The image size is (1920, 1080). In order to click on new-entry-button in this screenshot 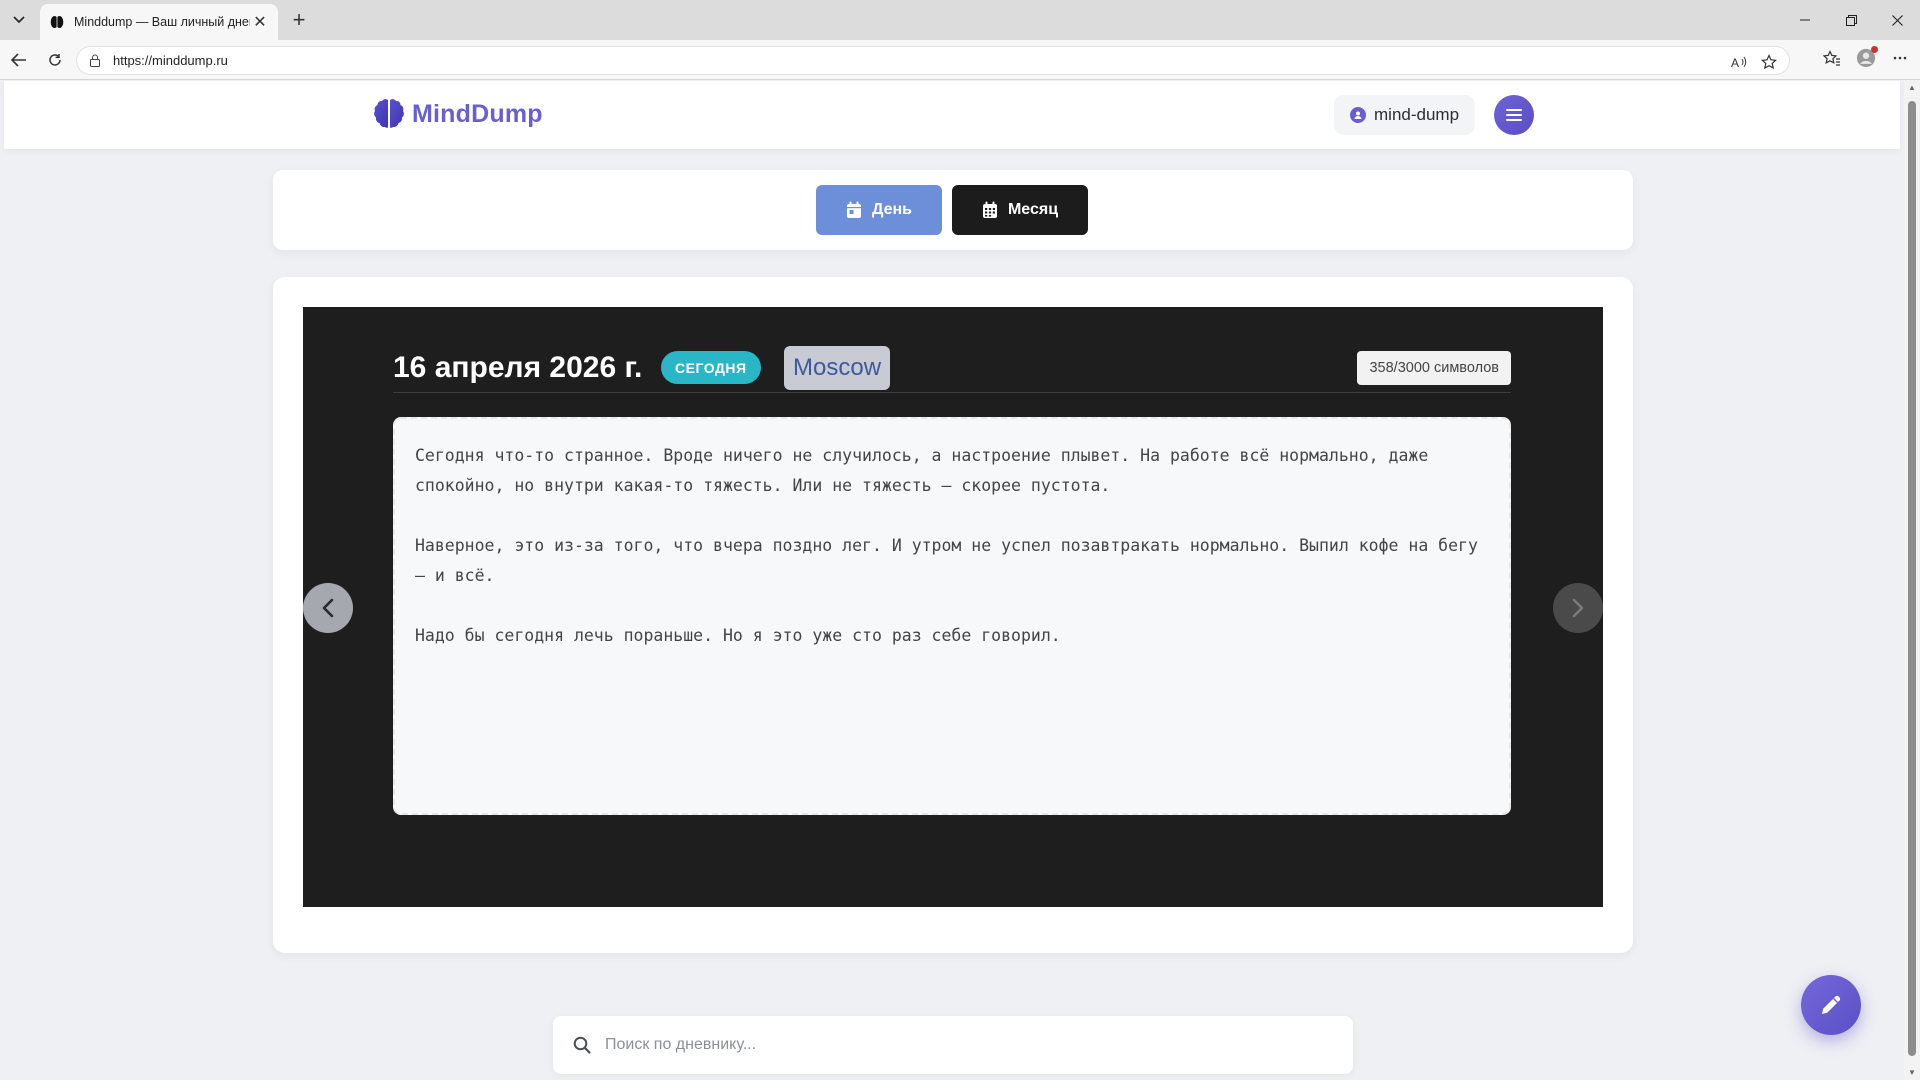, I will do `click(1831, 1005)`.